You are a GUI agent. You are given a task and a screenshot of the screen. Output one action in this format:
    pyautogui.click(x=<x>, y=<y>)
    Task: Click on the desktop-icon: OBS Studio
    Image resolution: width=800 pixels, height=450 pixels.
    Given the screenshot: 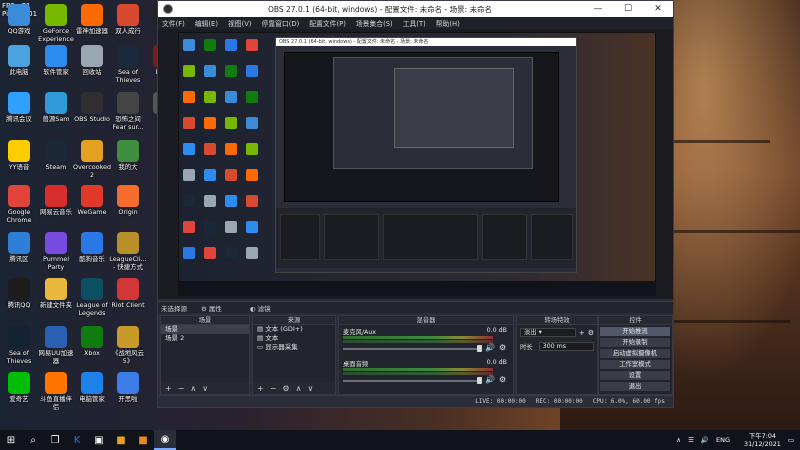 What is the action you would take?
    pyautogui.click(x=92, y=108)
    